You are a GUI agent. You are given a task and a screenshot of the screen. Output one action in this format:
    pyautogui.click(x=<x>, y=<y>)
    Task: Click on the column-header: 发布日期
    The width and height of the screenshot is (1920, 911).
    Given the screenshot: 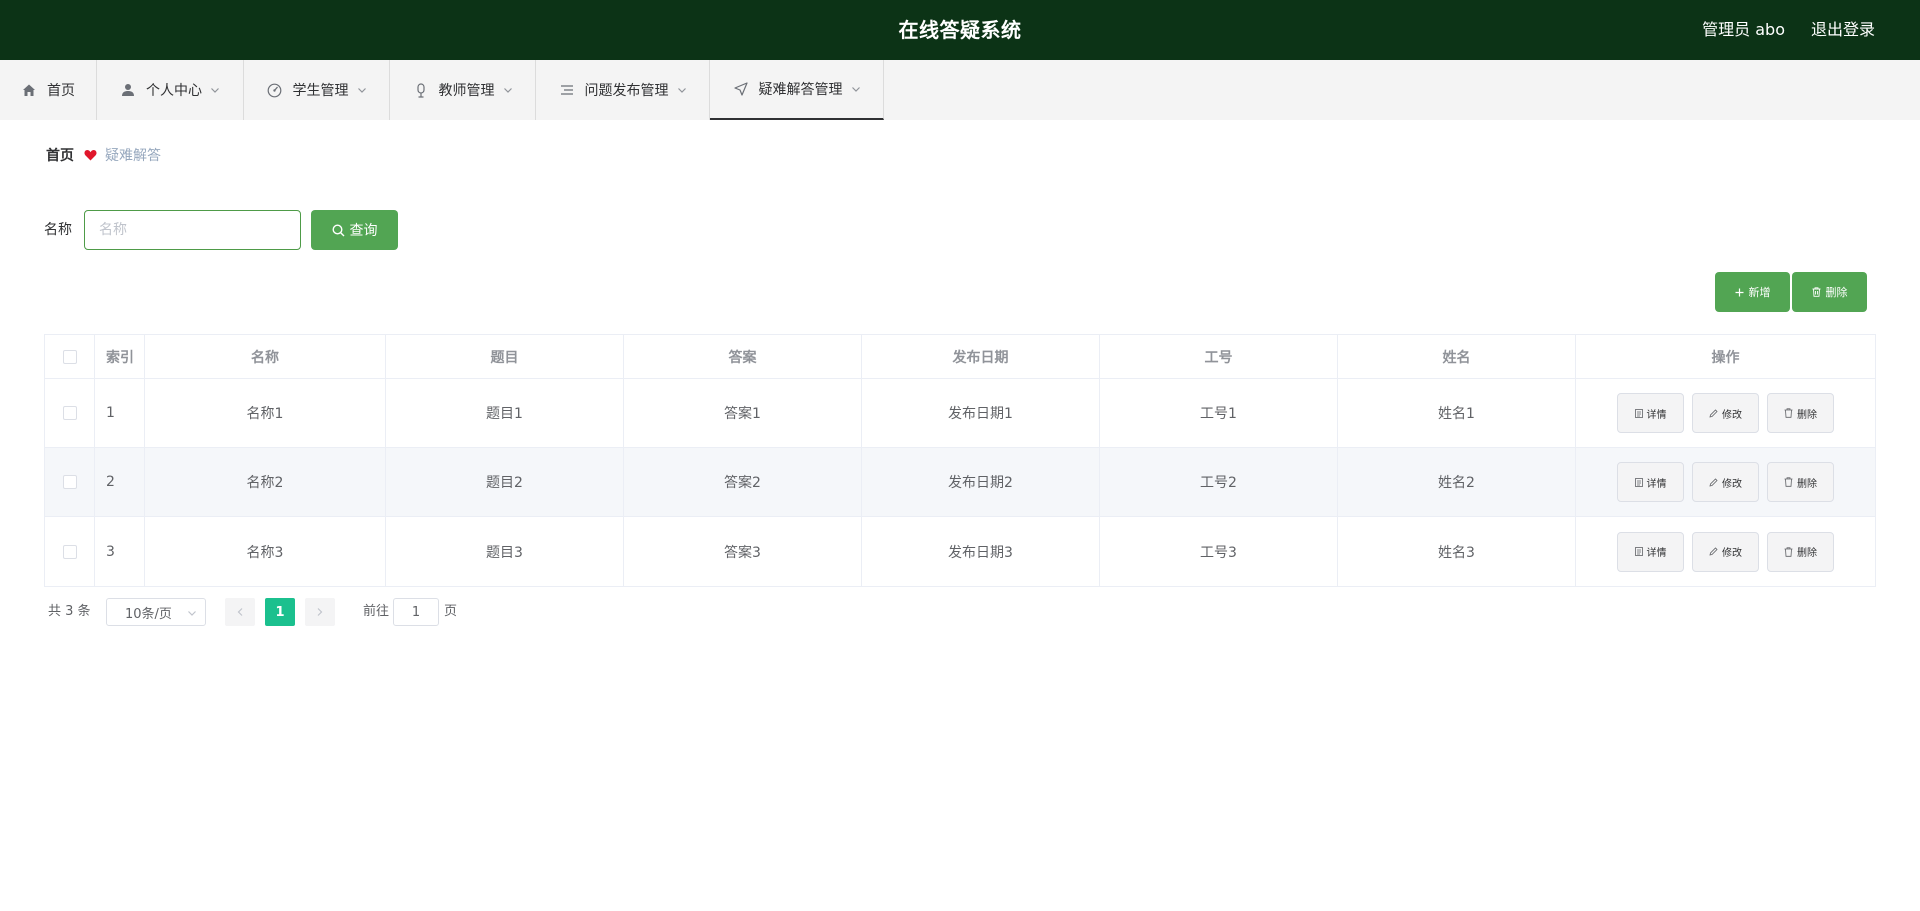 What is the action you would take?
    pyautogui.click(x=981, y=356)
    